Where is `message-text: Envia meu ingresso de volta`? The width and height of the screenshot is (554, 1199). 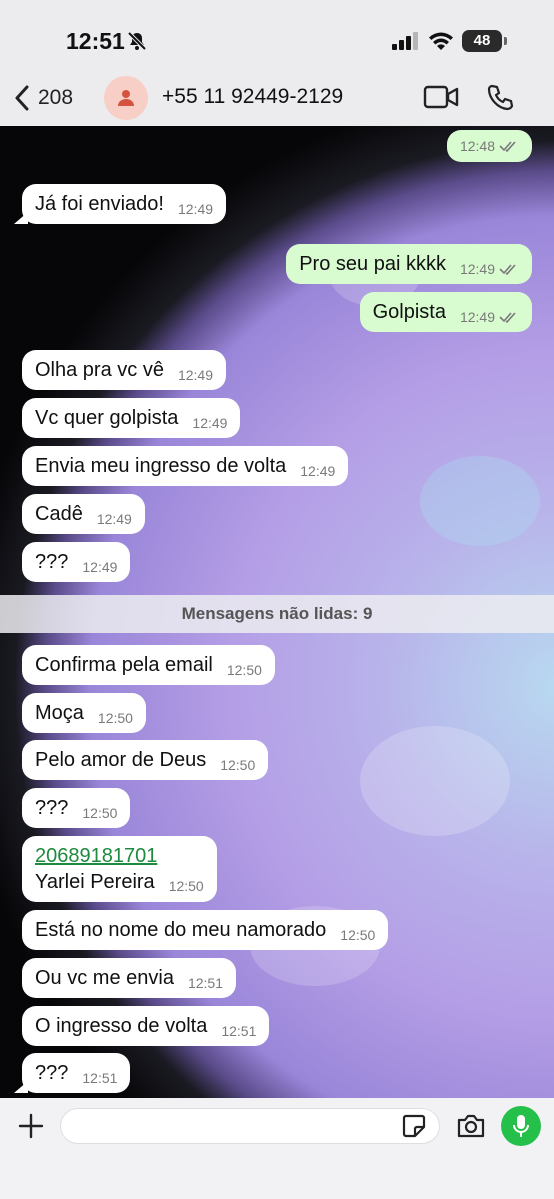
message-text: Envia meu ingresso de volta is located at coordinates (161, 465).